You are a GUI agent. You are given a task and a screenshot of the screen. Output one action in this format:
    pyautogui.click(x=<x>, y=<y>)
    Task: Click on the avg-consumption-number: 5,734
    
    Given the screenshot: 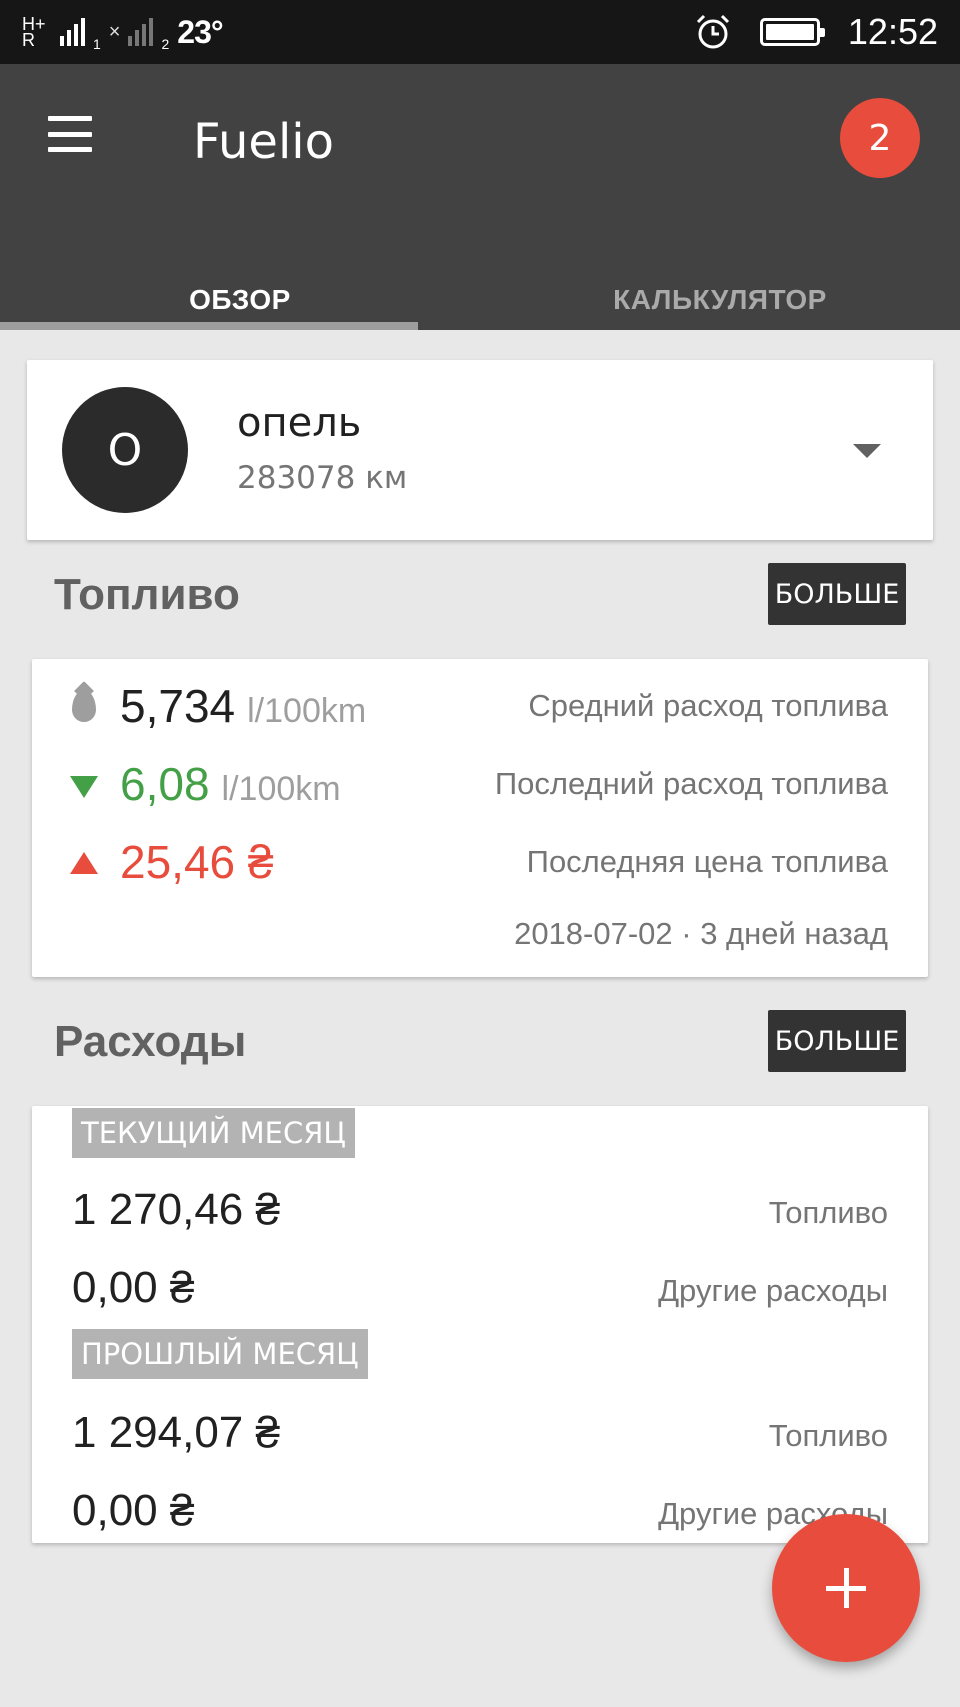 What is the action you would take?
    pyautogui.click(x=178, y=706)
    